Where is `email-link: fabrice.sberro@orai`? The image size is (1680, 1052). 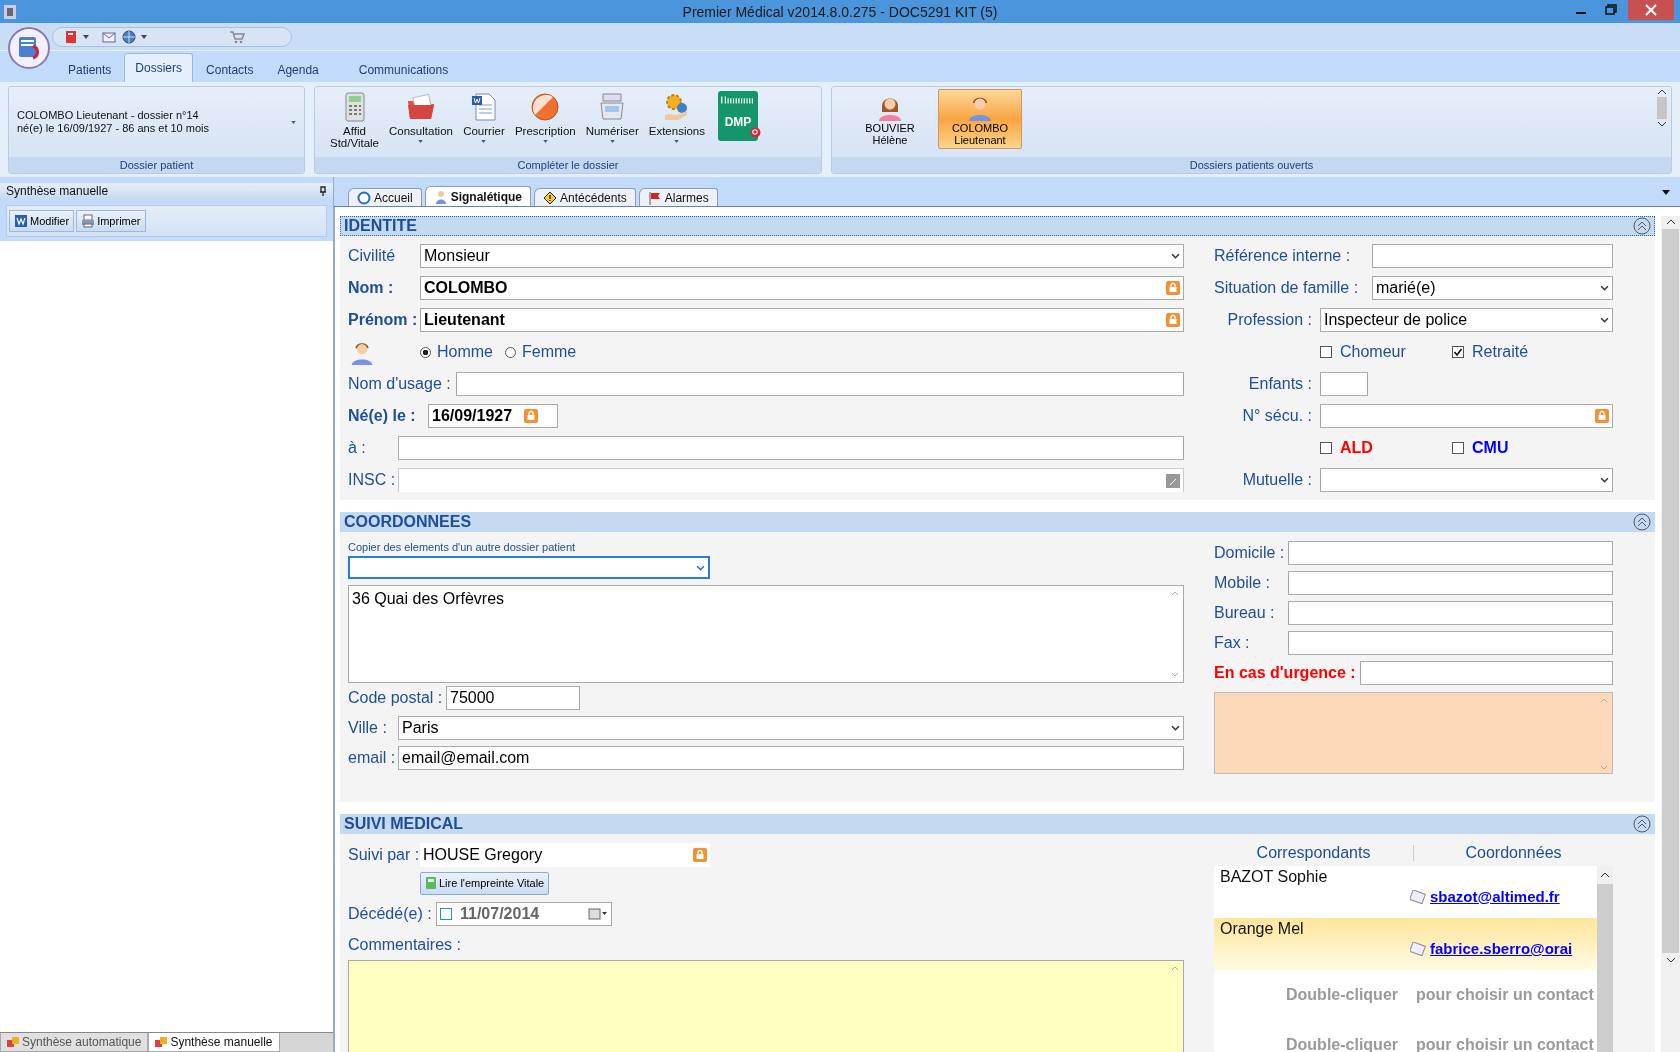
email-link: fabrice.sberro@orai is located at coordinates (1501, 948).